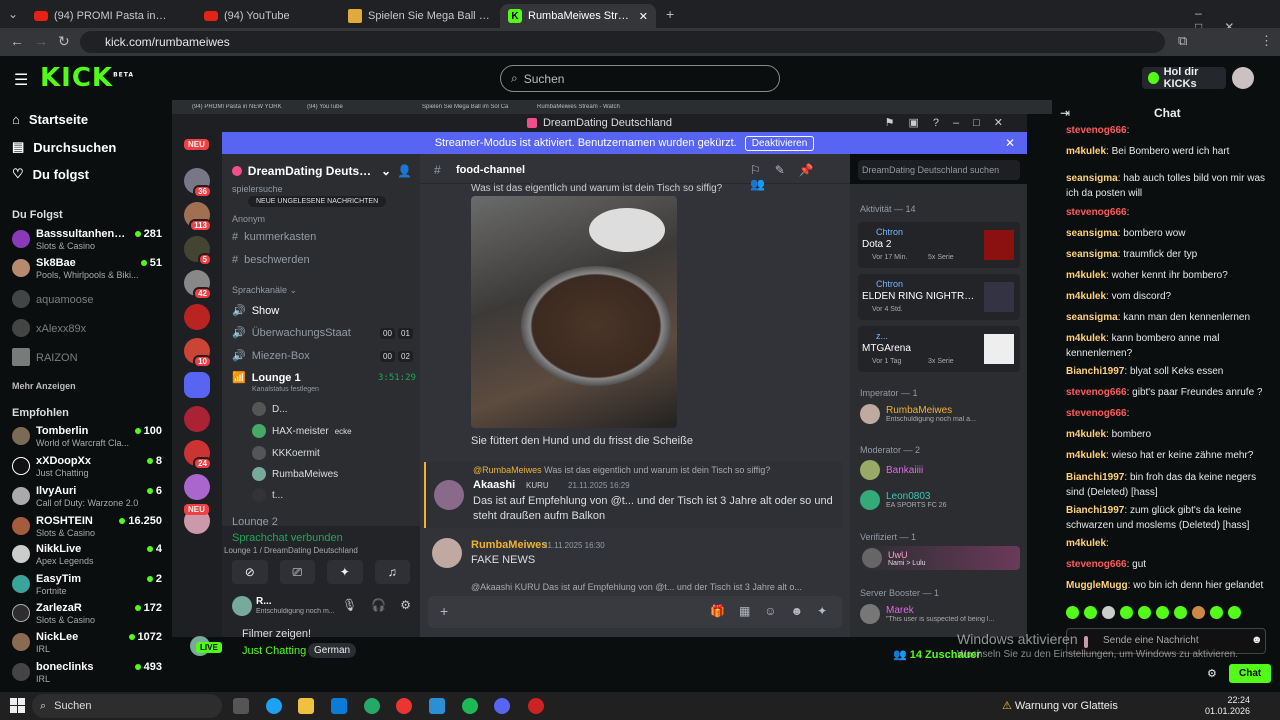 Image resolution: width=1280 pixels, height=720 pixels. What do you see at coordinates (578, 16) in the screenshot?
I see `browser-tab-4: KRumbaMeiwes Stream - Watch✕` at bounding box center [578, 16].